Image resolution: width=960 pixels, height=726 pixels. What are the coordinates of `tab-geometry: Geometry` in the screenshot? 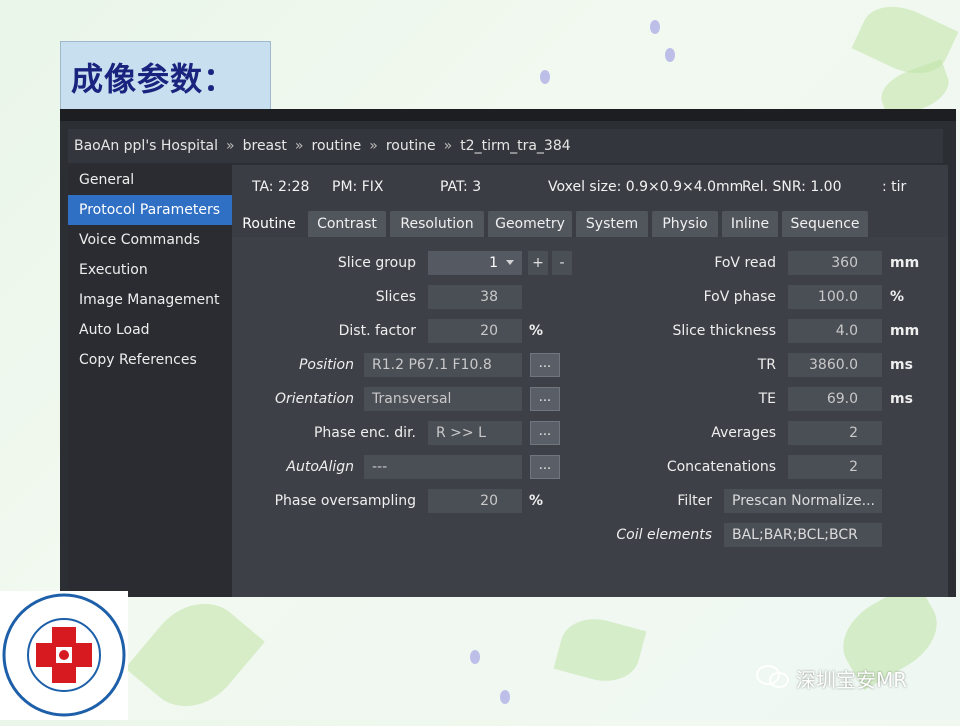 It's located at (530, 224).